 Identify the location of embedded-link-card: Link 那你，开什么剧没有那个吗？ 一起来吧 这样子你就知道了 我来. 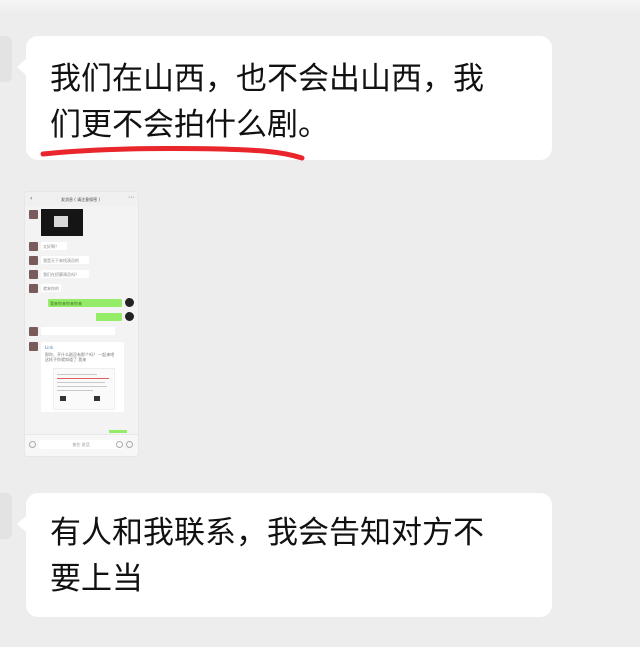
(82, 377).